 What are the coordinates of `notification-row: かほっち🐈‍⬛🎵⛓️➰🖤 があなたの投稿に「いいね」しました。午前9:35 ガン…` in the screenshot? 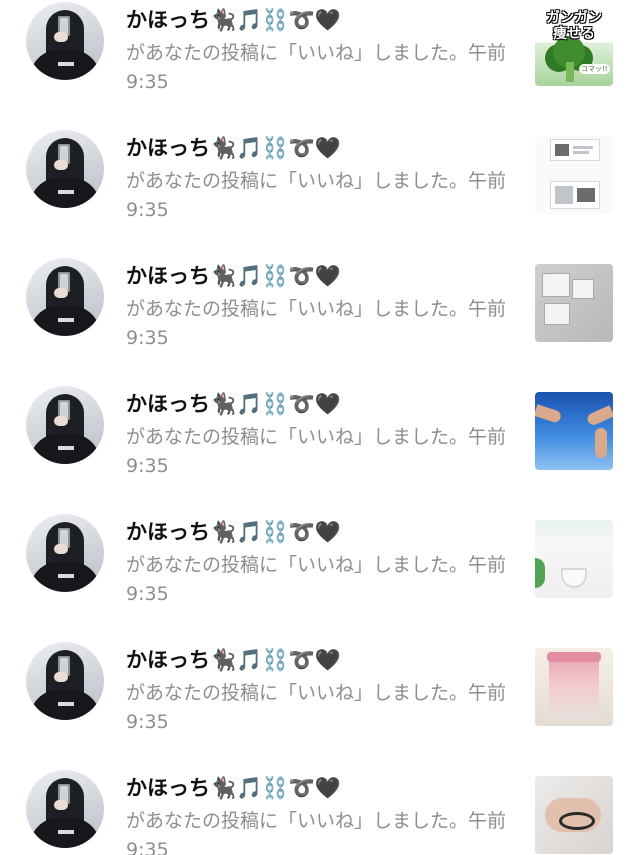 It's located at (320, 64).